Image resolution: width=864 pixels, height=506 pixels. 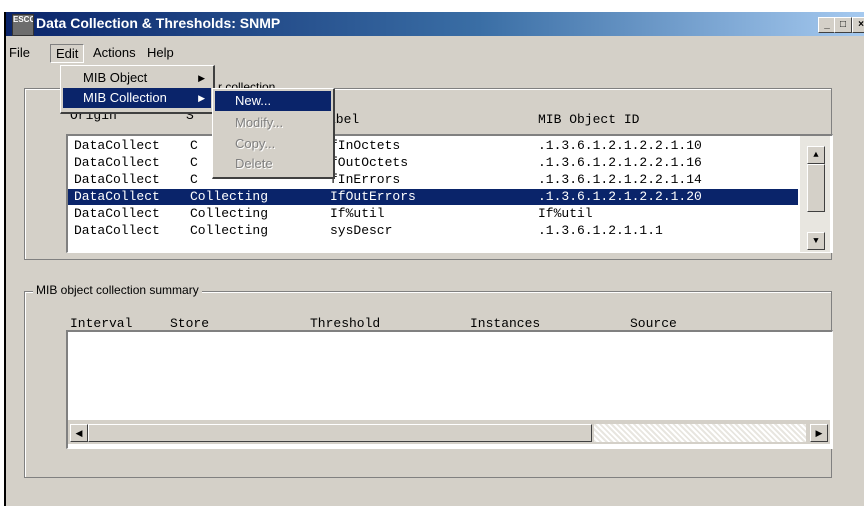 I want to click on app-icon: ESCO, so click(x=23, y=25).